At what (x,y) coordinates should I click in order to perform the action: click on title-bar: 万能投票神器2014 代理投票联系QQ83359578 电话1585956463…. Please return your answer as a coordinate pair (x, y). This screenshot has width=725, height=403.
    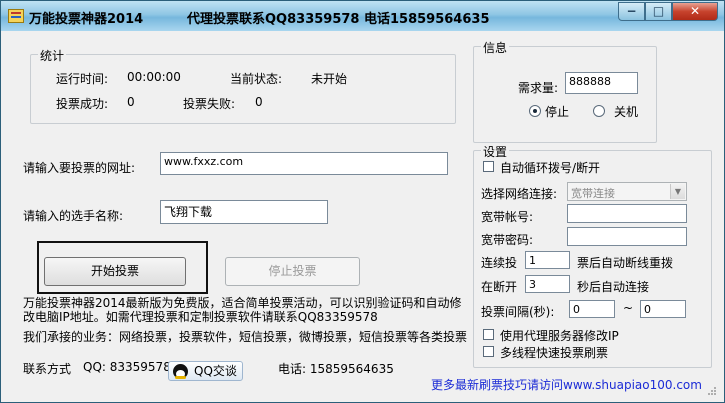
    Looking at the image, I should click on (362, 16).